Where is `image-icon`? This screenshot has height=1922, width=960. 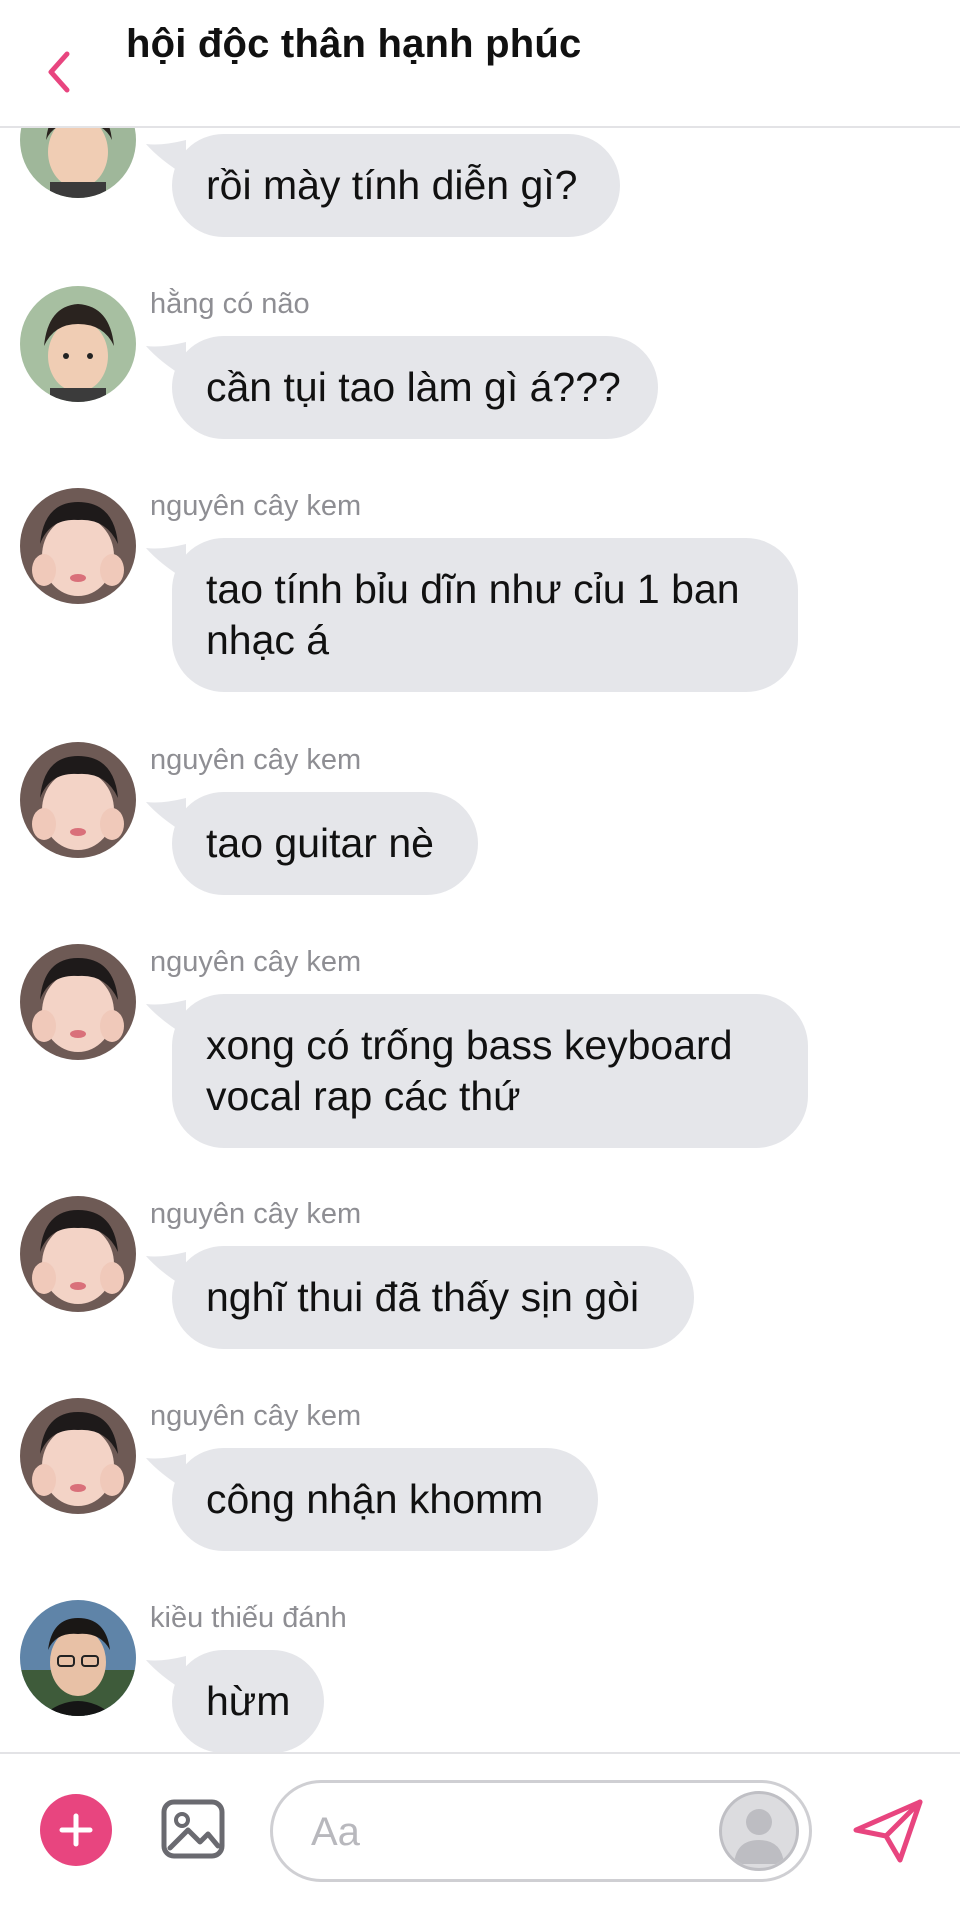
image-icon is located at coordinates (193, 1829).